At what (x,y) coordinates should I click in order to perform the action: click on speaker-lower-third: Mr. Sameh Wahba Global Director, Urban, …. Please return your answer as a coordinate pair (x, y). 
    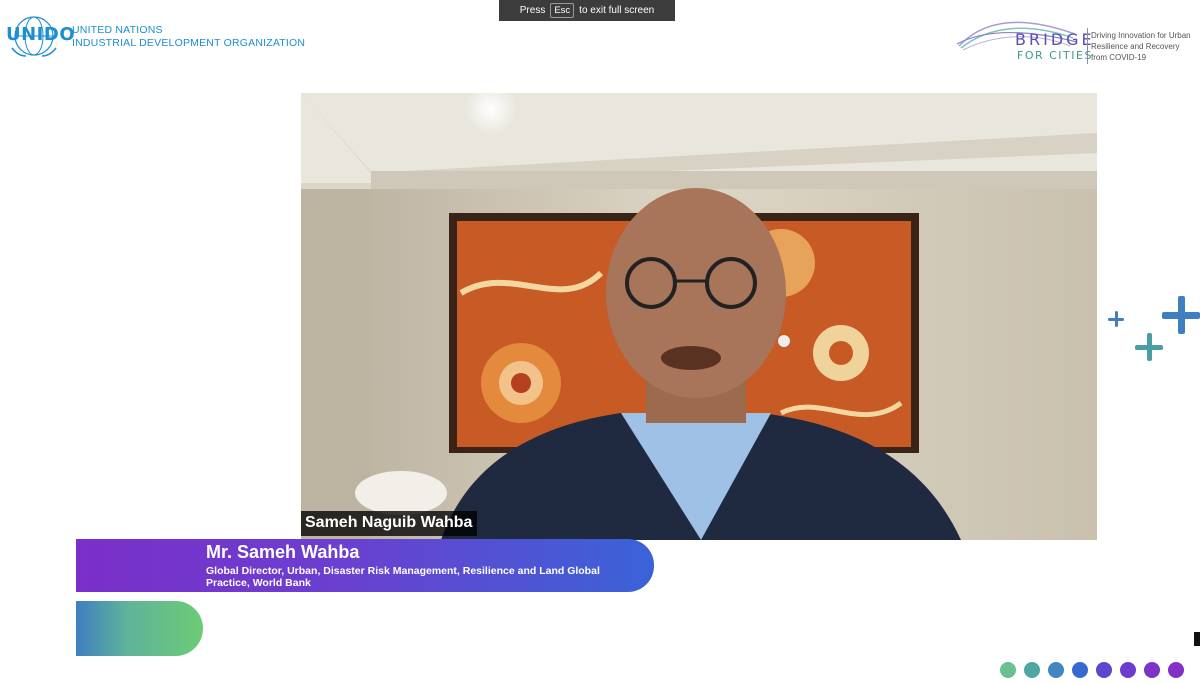
    Looking at the image, I should click on (365, 565).